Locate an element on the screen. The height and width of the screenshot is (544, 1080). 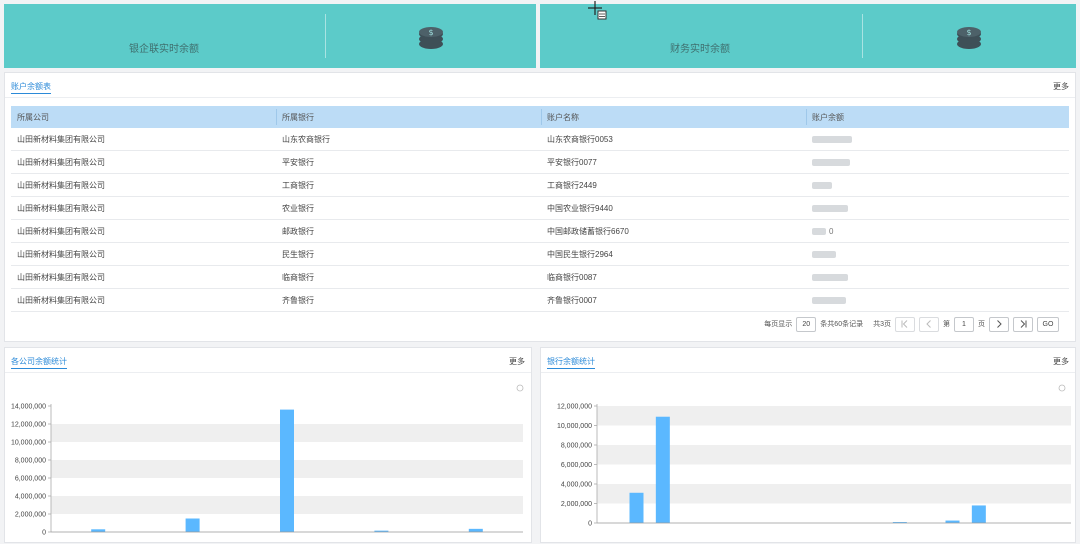
table-row: 山田新材料集团有限公司 平安银行 平安银行0077 is located at coordinates (540, 162).